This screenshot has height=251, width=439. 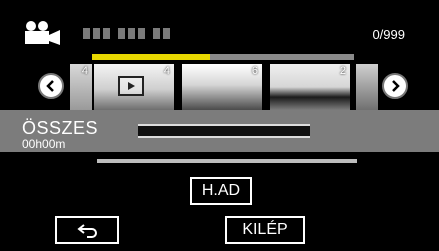 I want to click on thumbnail-number: 6, so click(x=254, y=71).